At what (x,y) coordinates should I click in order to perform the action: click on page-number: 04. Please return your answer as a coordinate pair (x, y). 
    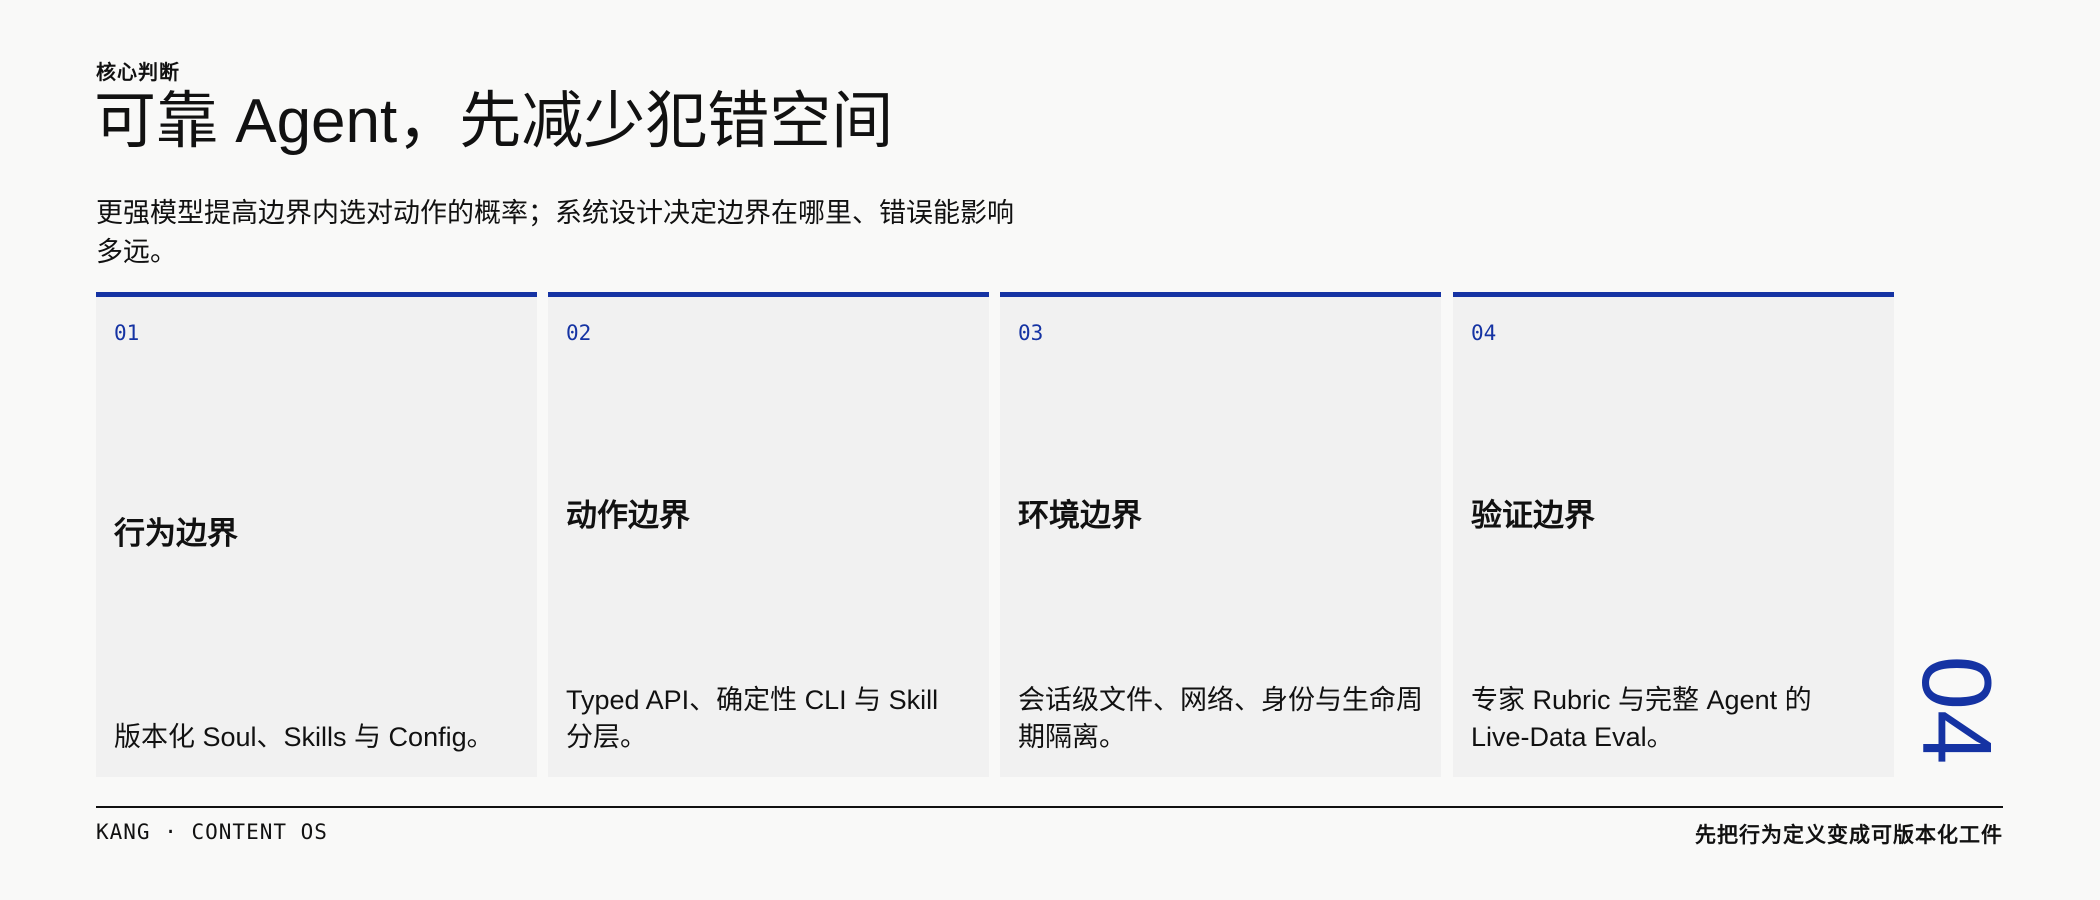
    Looking at the image, I should click on (1957, 710).